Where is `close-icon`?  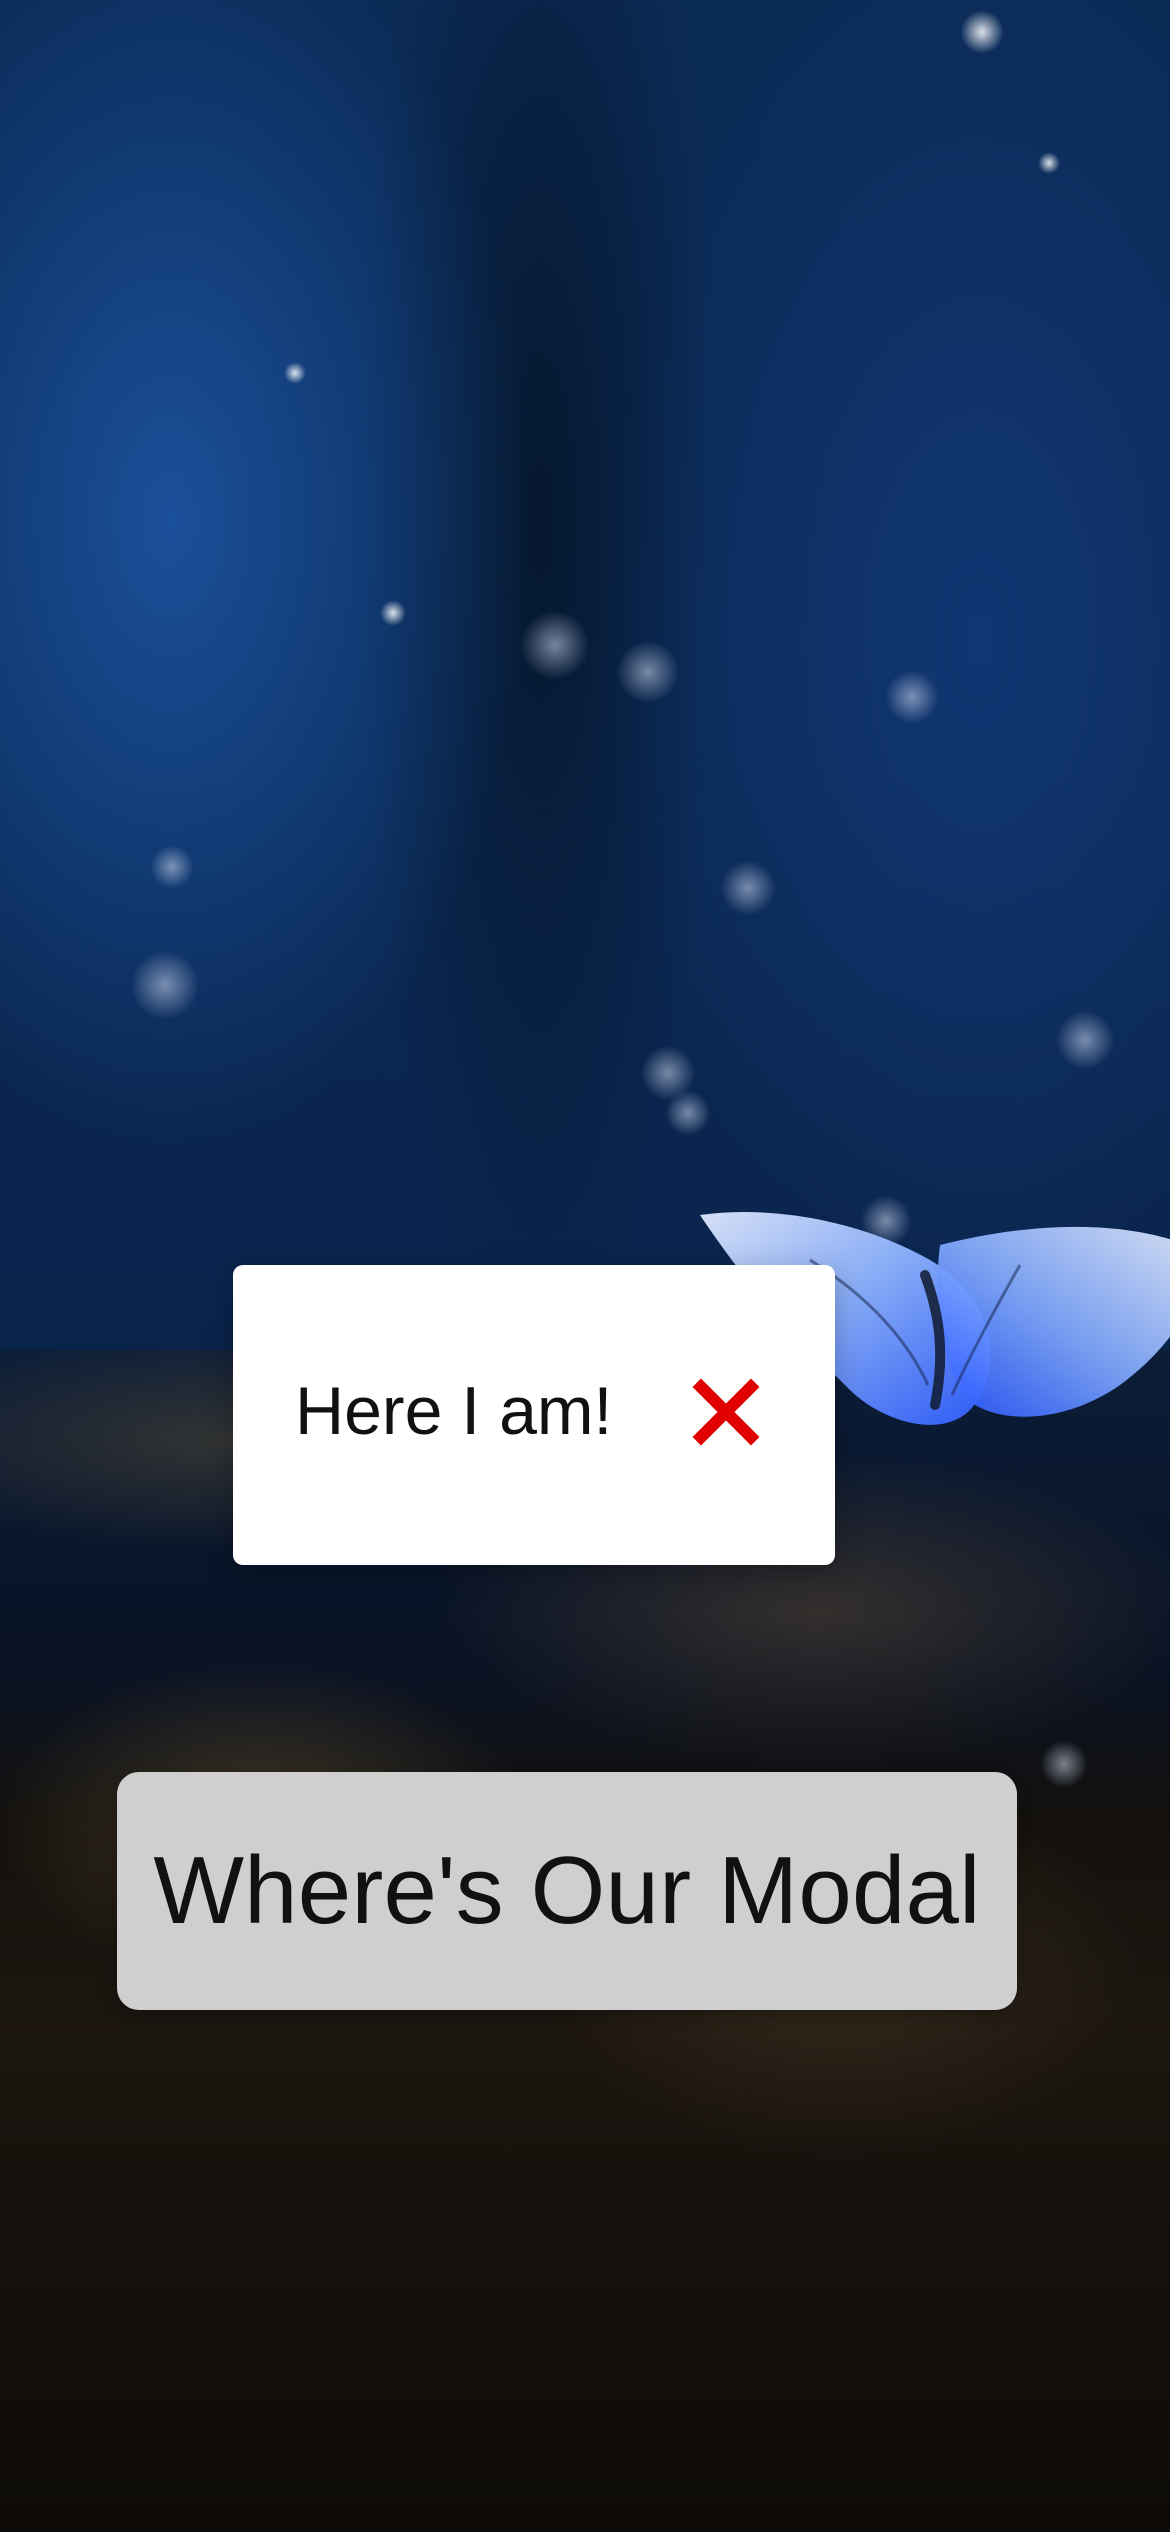
close-icon is located at coordinates (726, 1412).